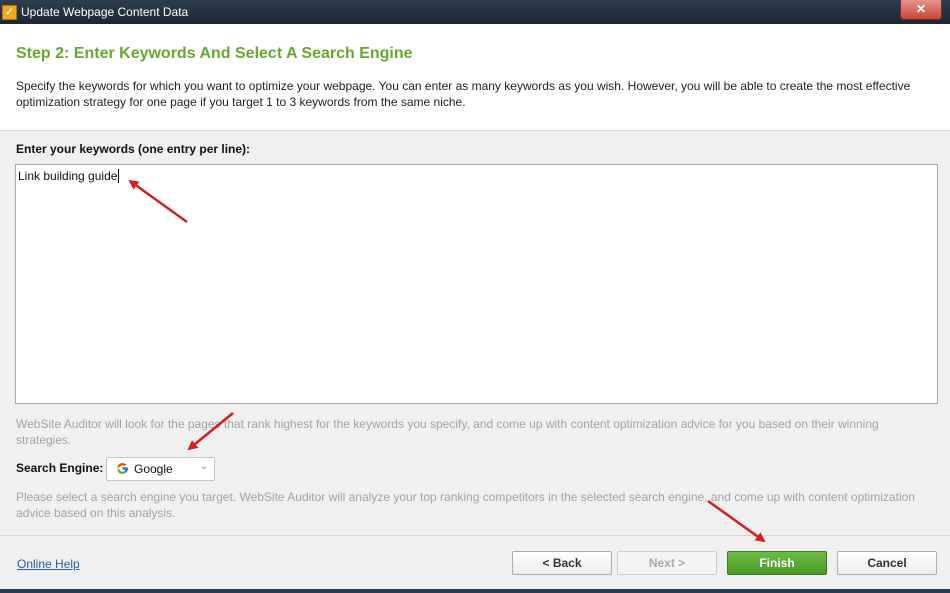  Describe the element at coordinates (777, 563) in the screenshot. I see `finish-button: Finish` at that location.